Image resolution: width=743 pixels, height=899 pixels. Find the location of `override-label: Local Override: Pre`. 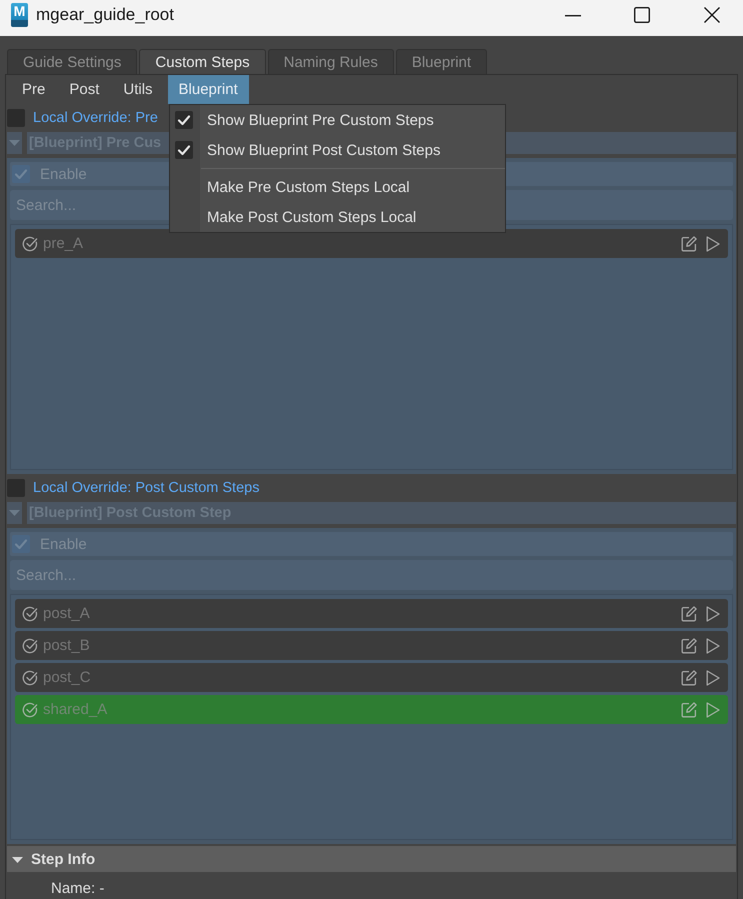

override-label: Local Override: Pre is located at coordinates (95, 118).